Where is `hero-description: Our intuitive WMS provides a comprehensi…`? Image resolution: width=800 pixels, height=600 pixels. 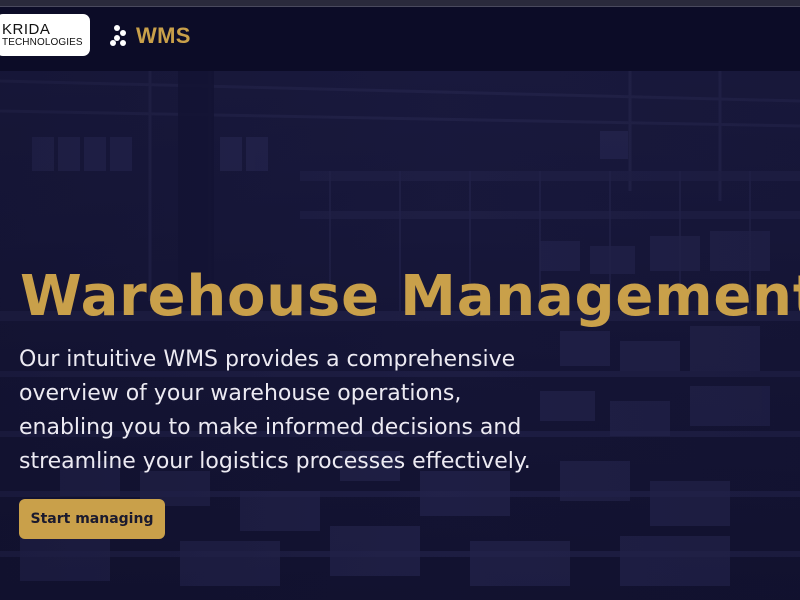
hero-description: Our intuitive WMS provides a comprehensi… is located at coordinates (275, 410).